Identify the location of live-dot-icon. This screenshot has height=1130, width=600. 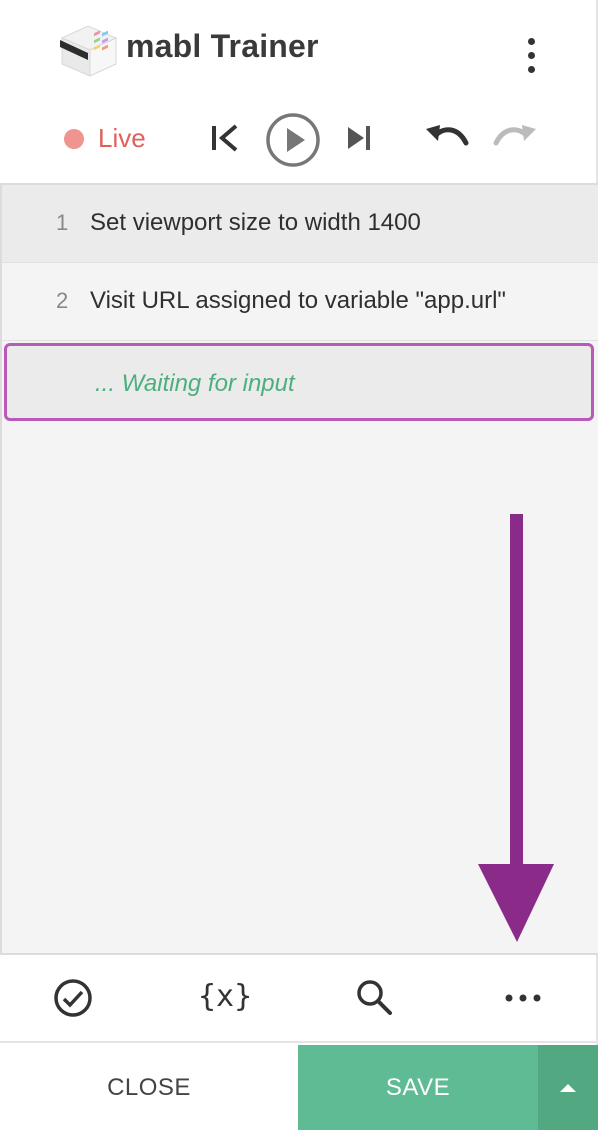
(74, 138).